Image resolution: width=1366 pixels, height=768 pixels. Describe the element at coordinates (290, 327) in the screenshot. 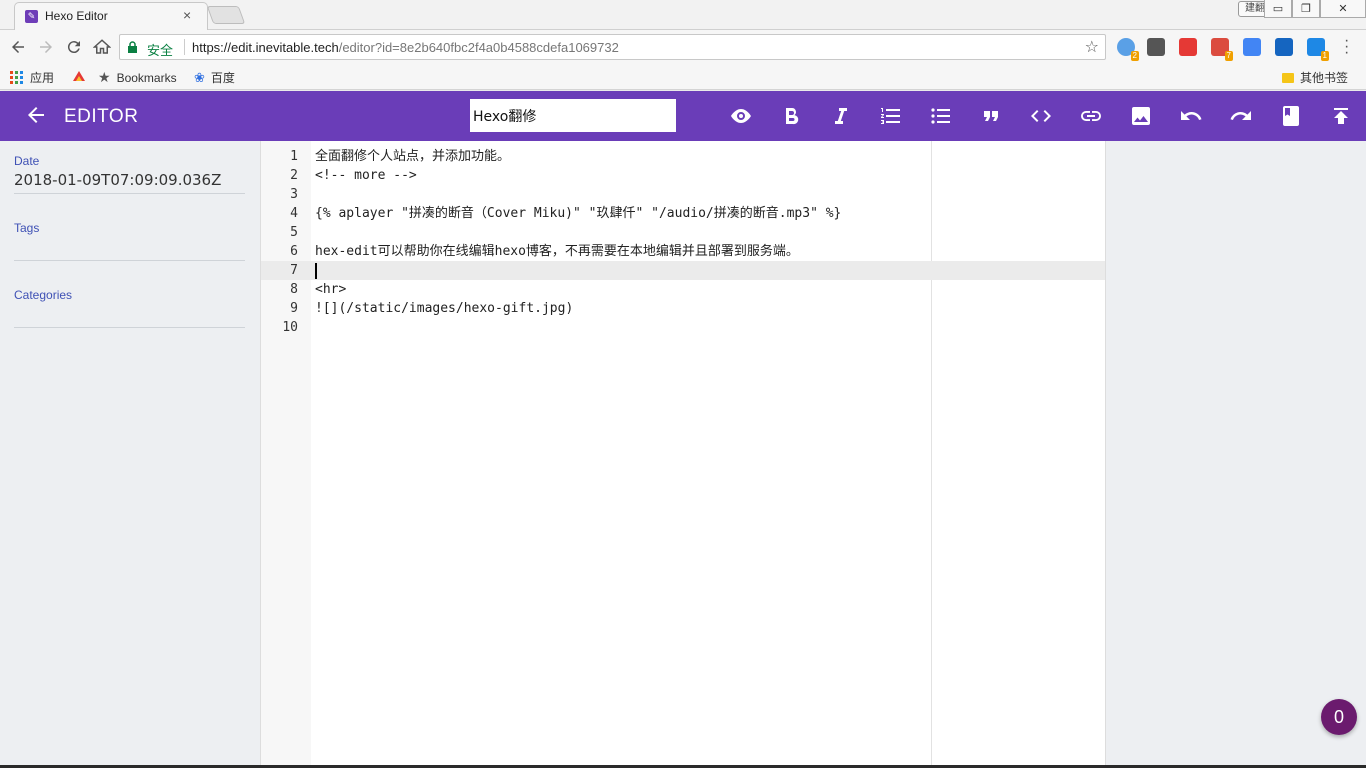

I see `line-number: 10` at that location.